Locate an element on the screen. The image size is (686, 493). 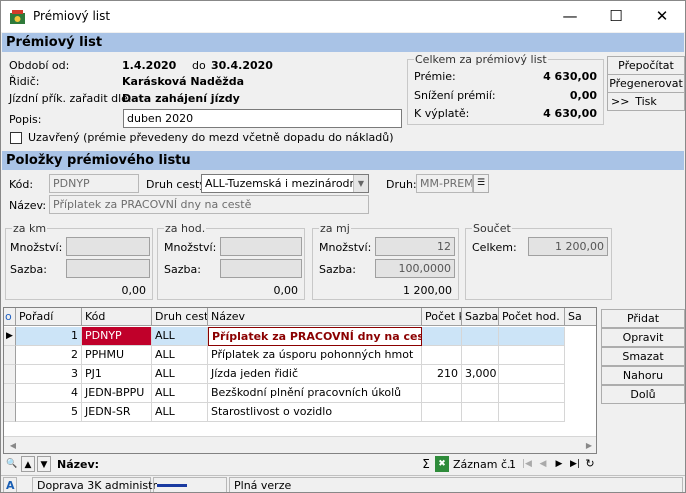
type-input: MM-PREM is located at coordinates (444, 183).